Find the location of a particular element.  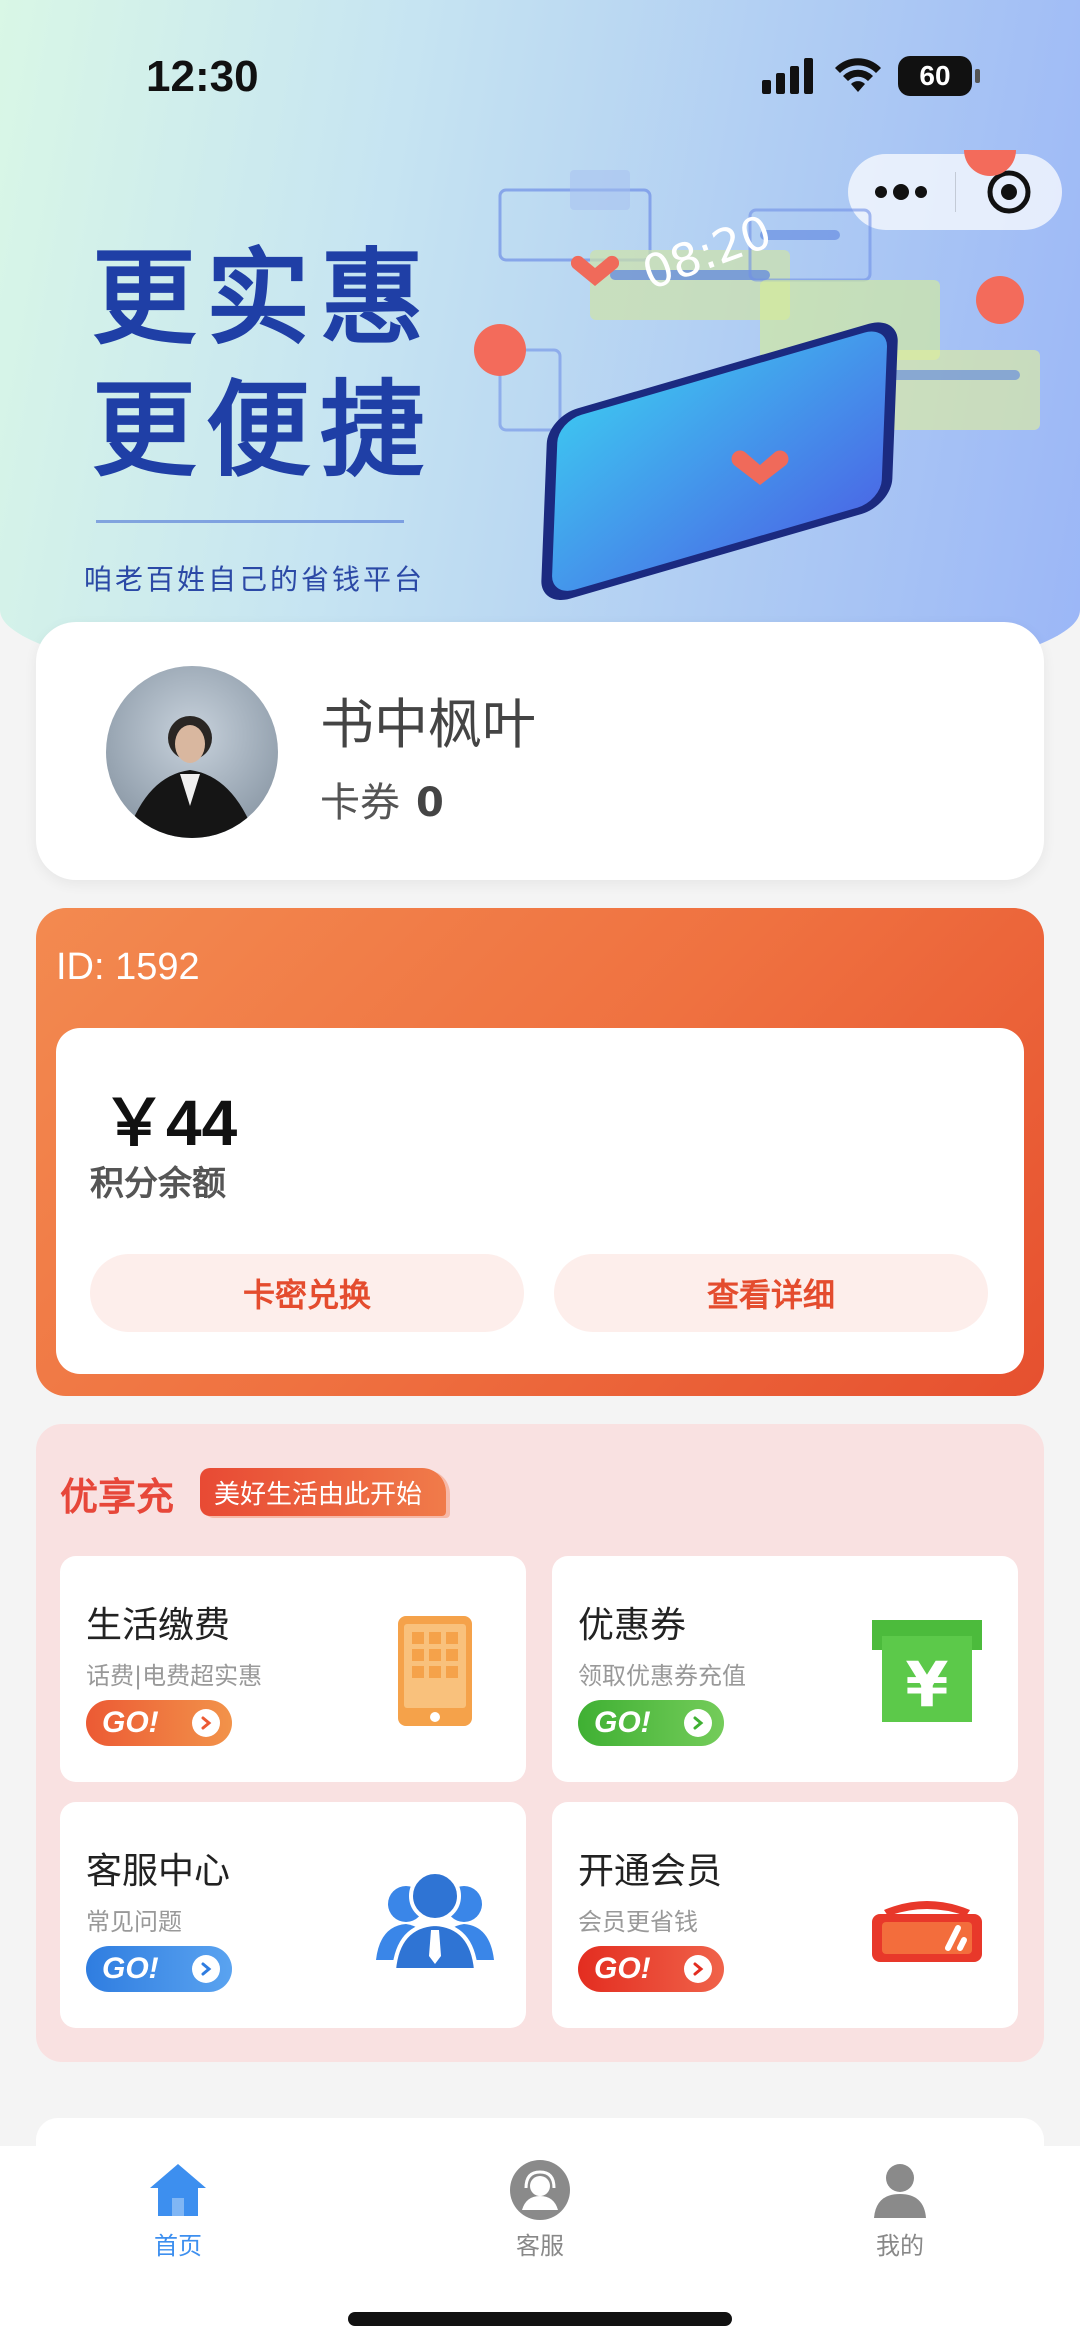

profile-card: 书中枫叶 卡券 0 is located at coordinates (540, 751).